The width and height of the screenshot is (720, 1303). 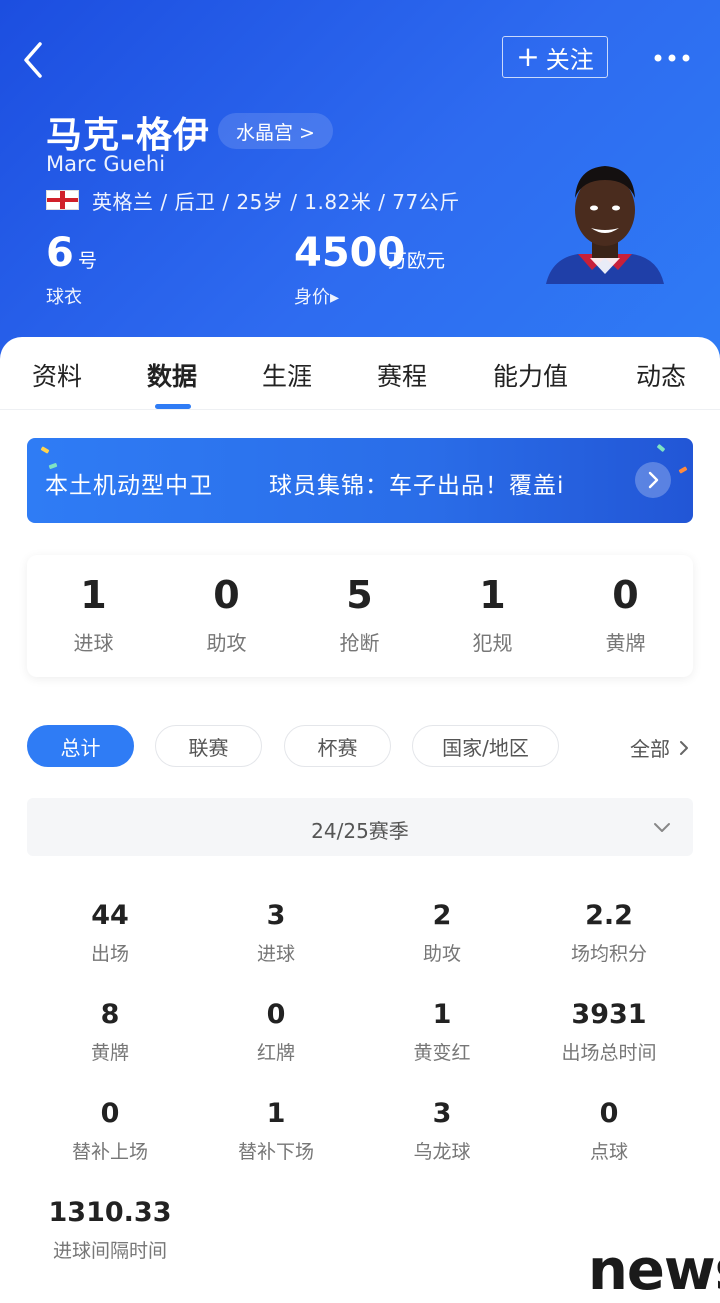 I want to click on quick-stat-label: 助攻, so click(x=226, y=643).